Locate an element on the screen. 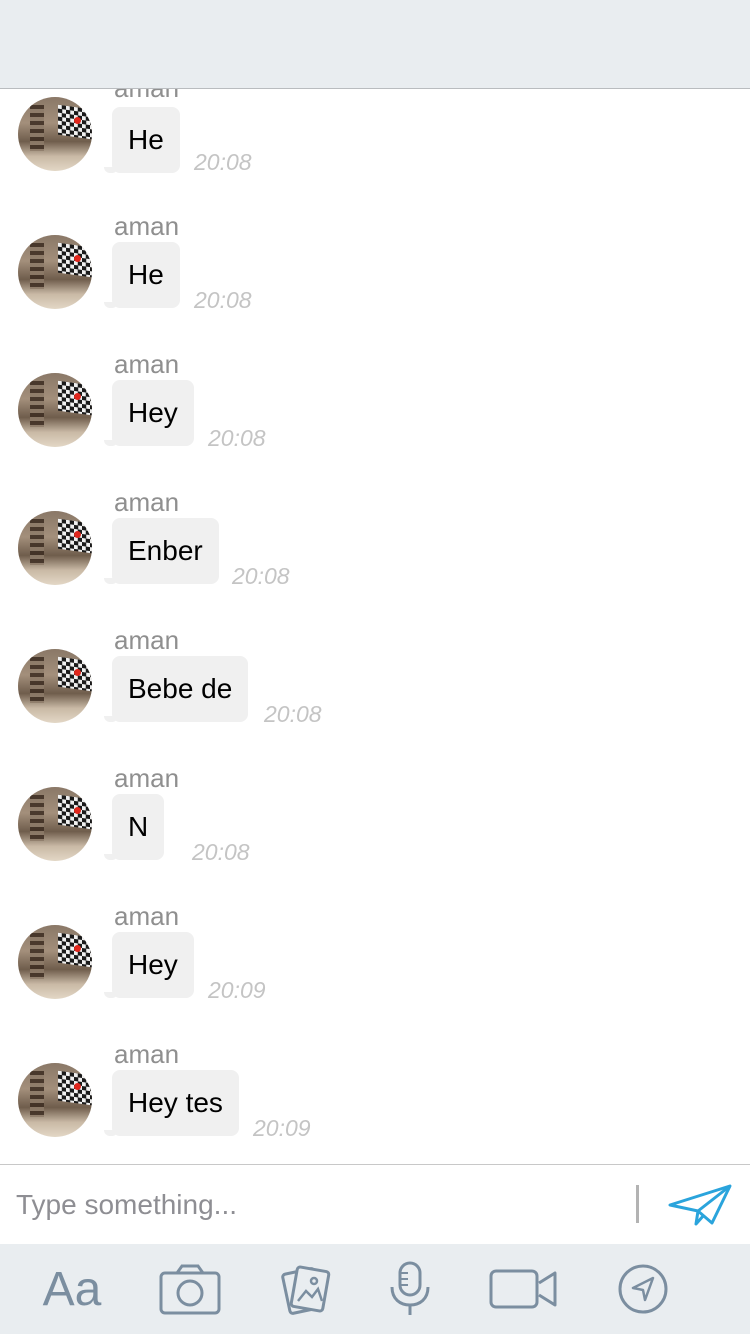  text-format-button: Aa is located at coordinates (72, 1289).